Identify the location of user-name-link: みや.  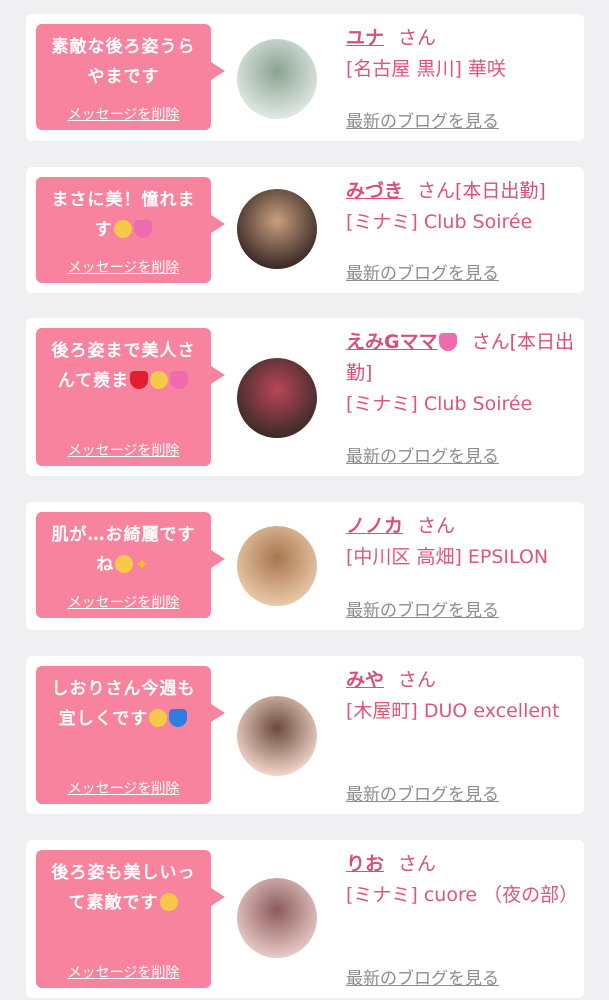
(365, 680).